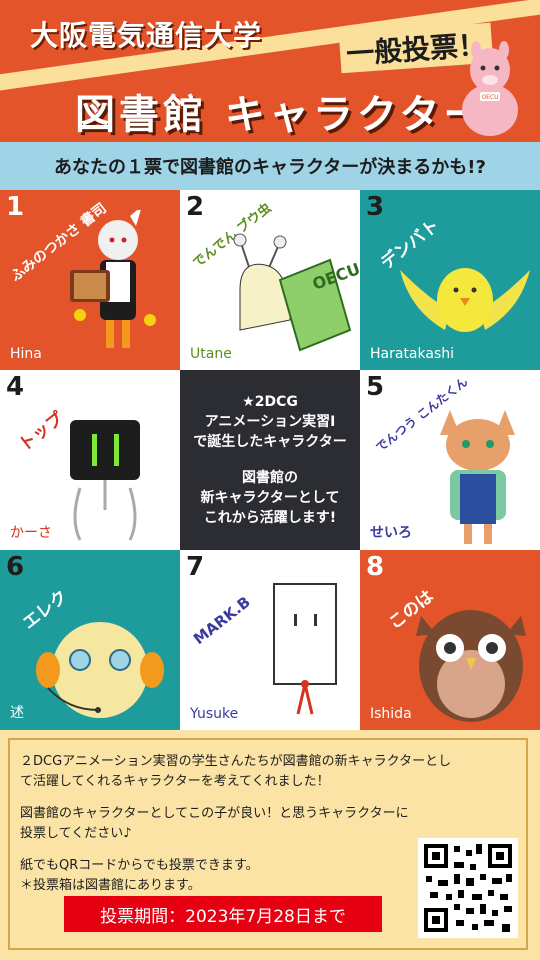 The width and height of the screenshot is (540, 960). Describe the element at coordinates (270, 498) in the screenshot. I see `center-line: 新キャラクターとして` at that location.